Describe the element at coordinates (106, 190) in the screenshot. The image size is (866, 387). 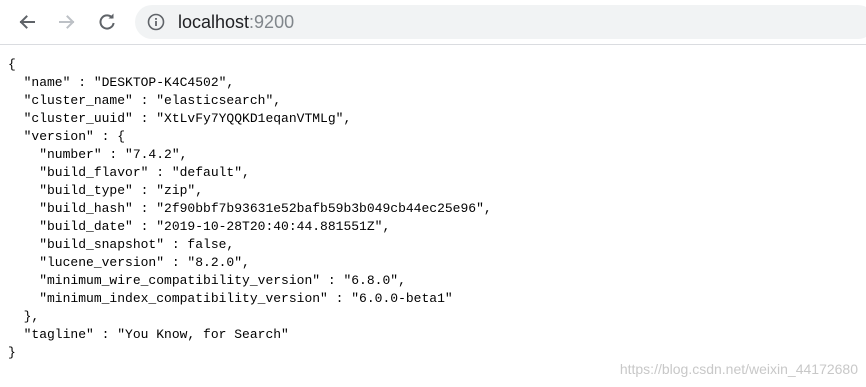
I see `json-line: "build_type" : "zip",` at that location.